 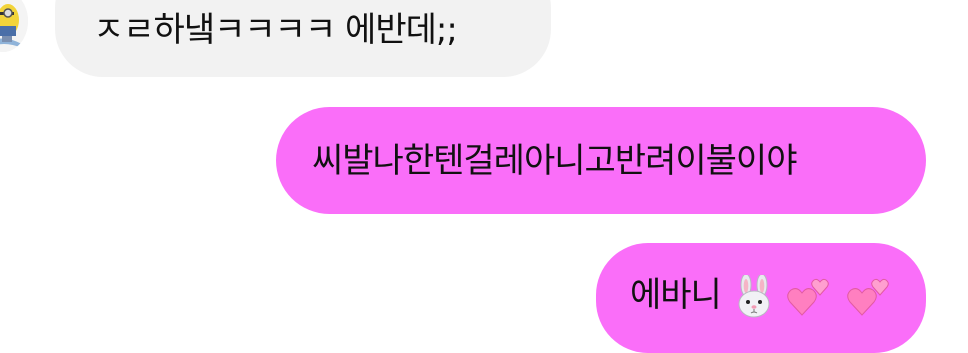 What do you see at coordinates (676, 295) in the screenshot?
I see `message-text: 에바니` at bounding box center [676, 295].